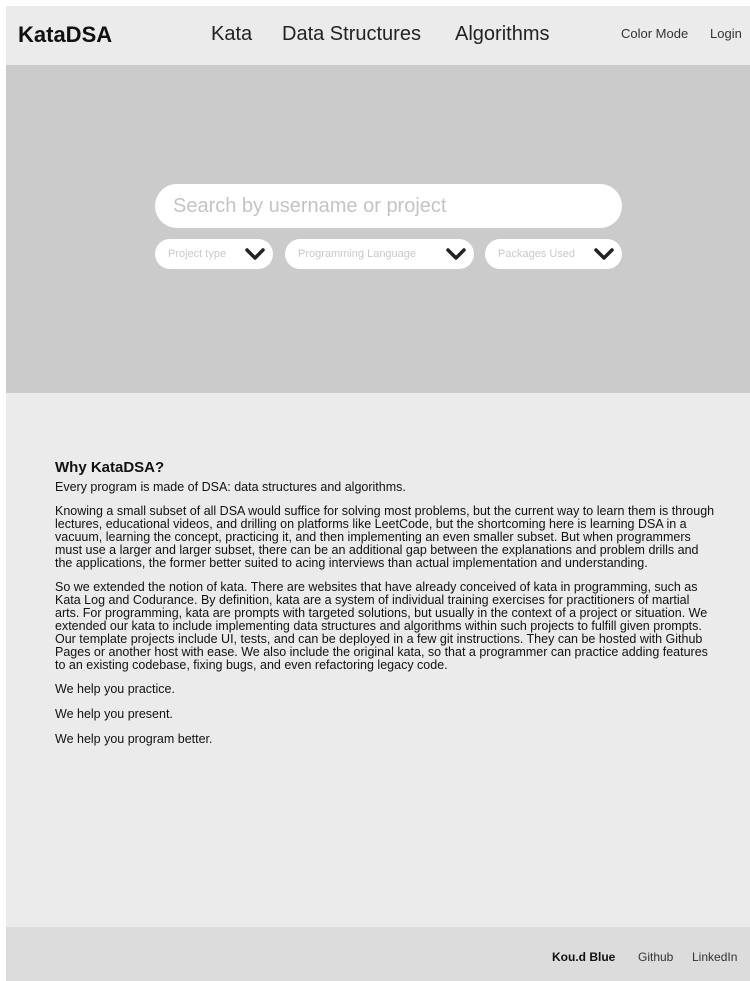 The image size is (750, 981). What do you see at coordinates (654, 33) in the screenshot?
I see `color-mode-toggle: Color Mode` at bounding box center [654, 33].